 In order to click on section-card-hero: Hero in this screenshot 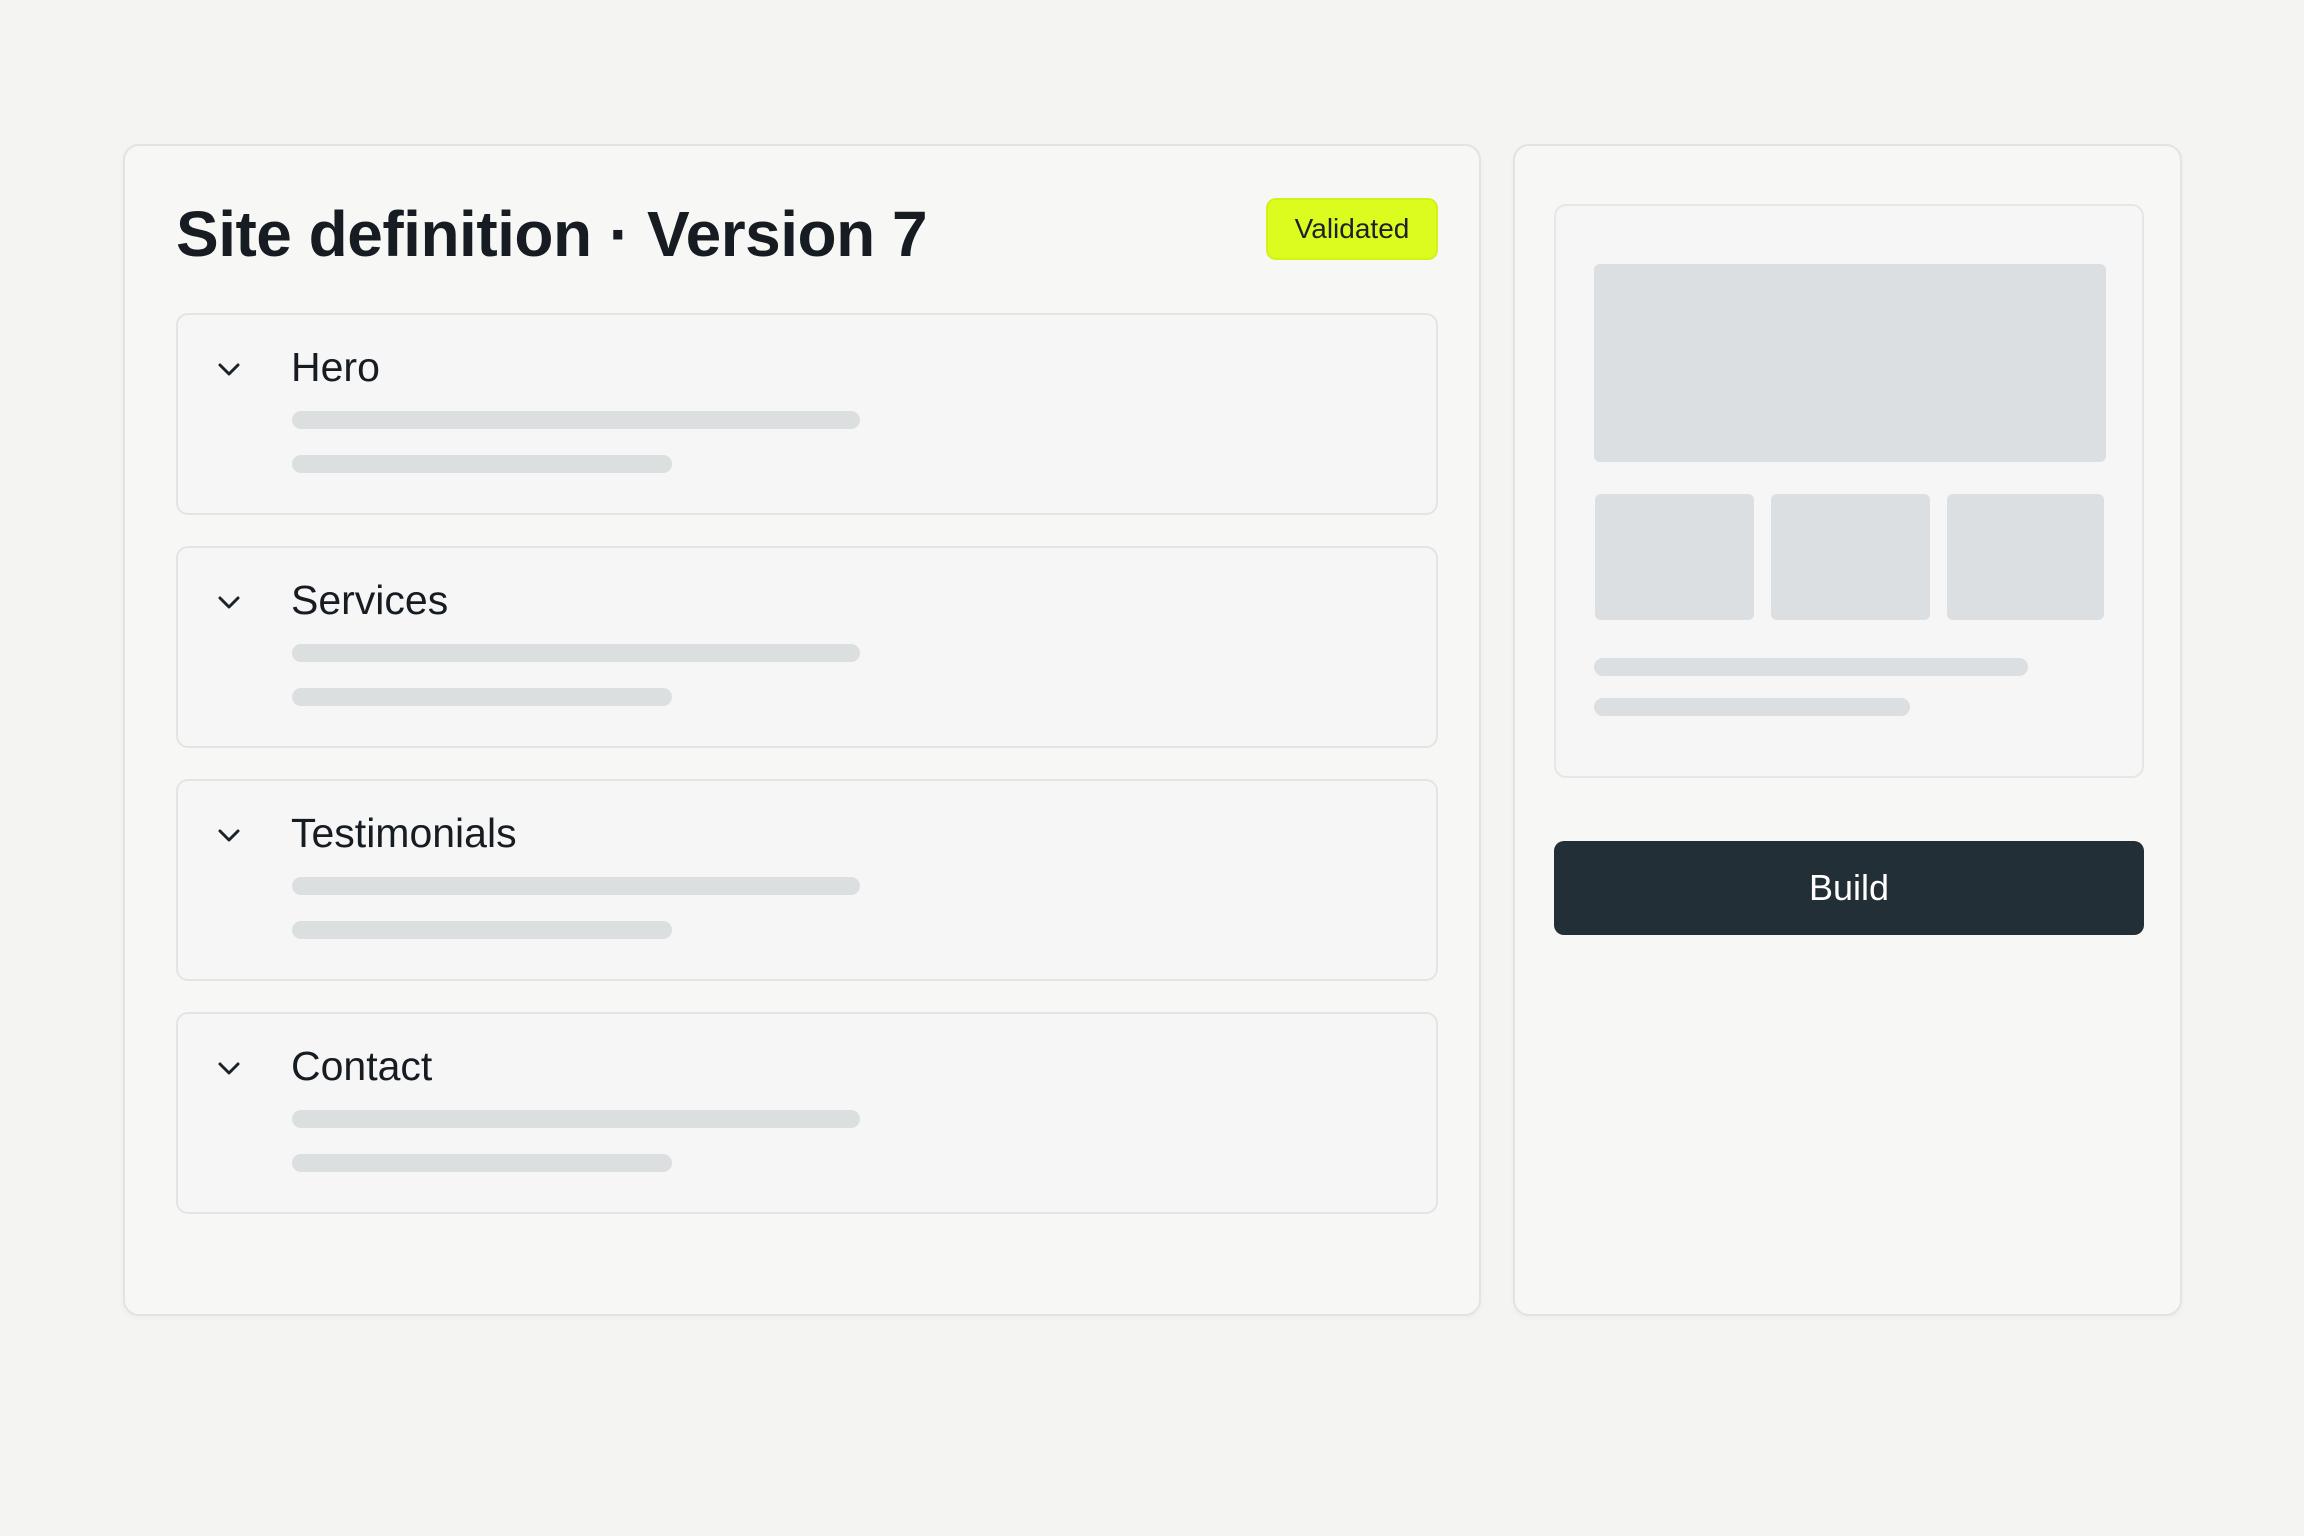, I will do `click(807, 414)`.